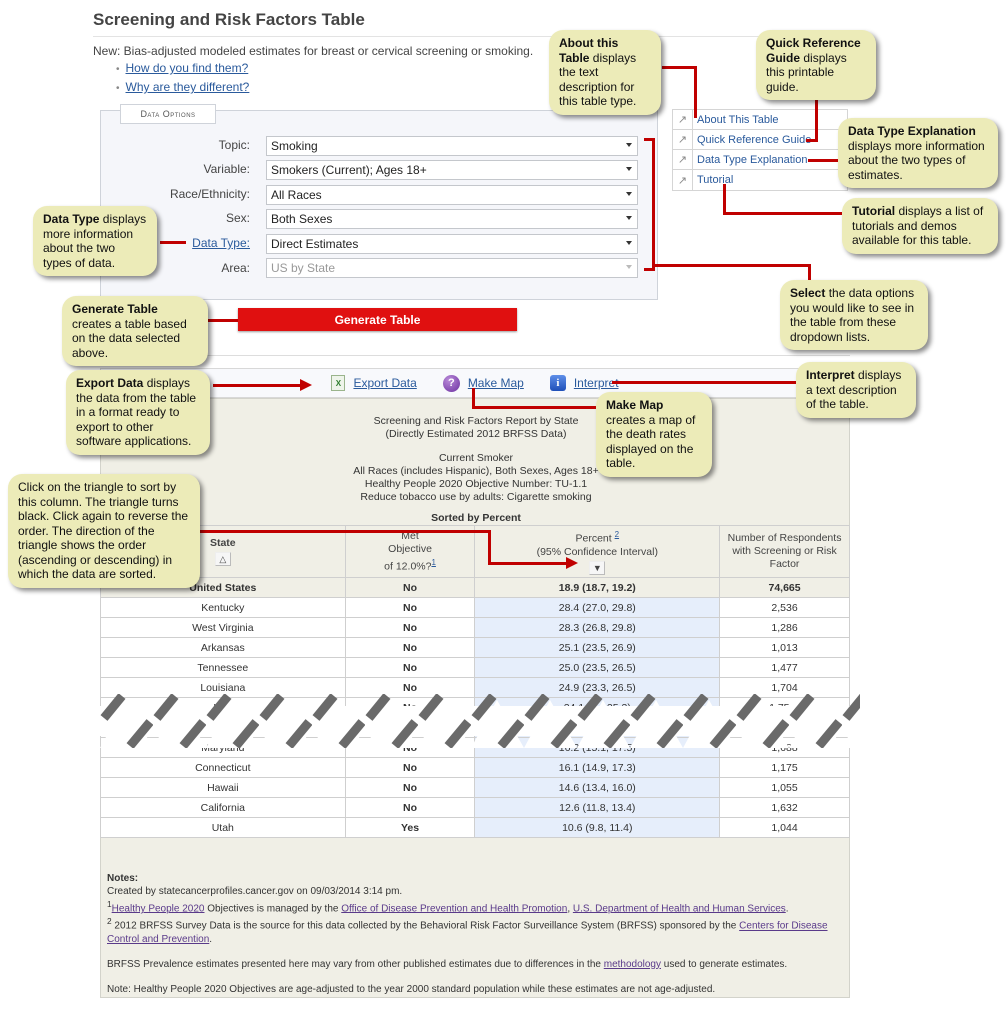 The width and height of the screenshot is (1006, 1027). What do you see at coordinates (211, 939) in the screenshot?
I see `fn2-end: .` at bounding box center [211, 939].